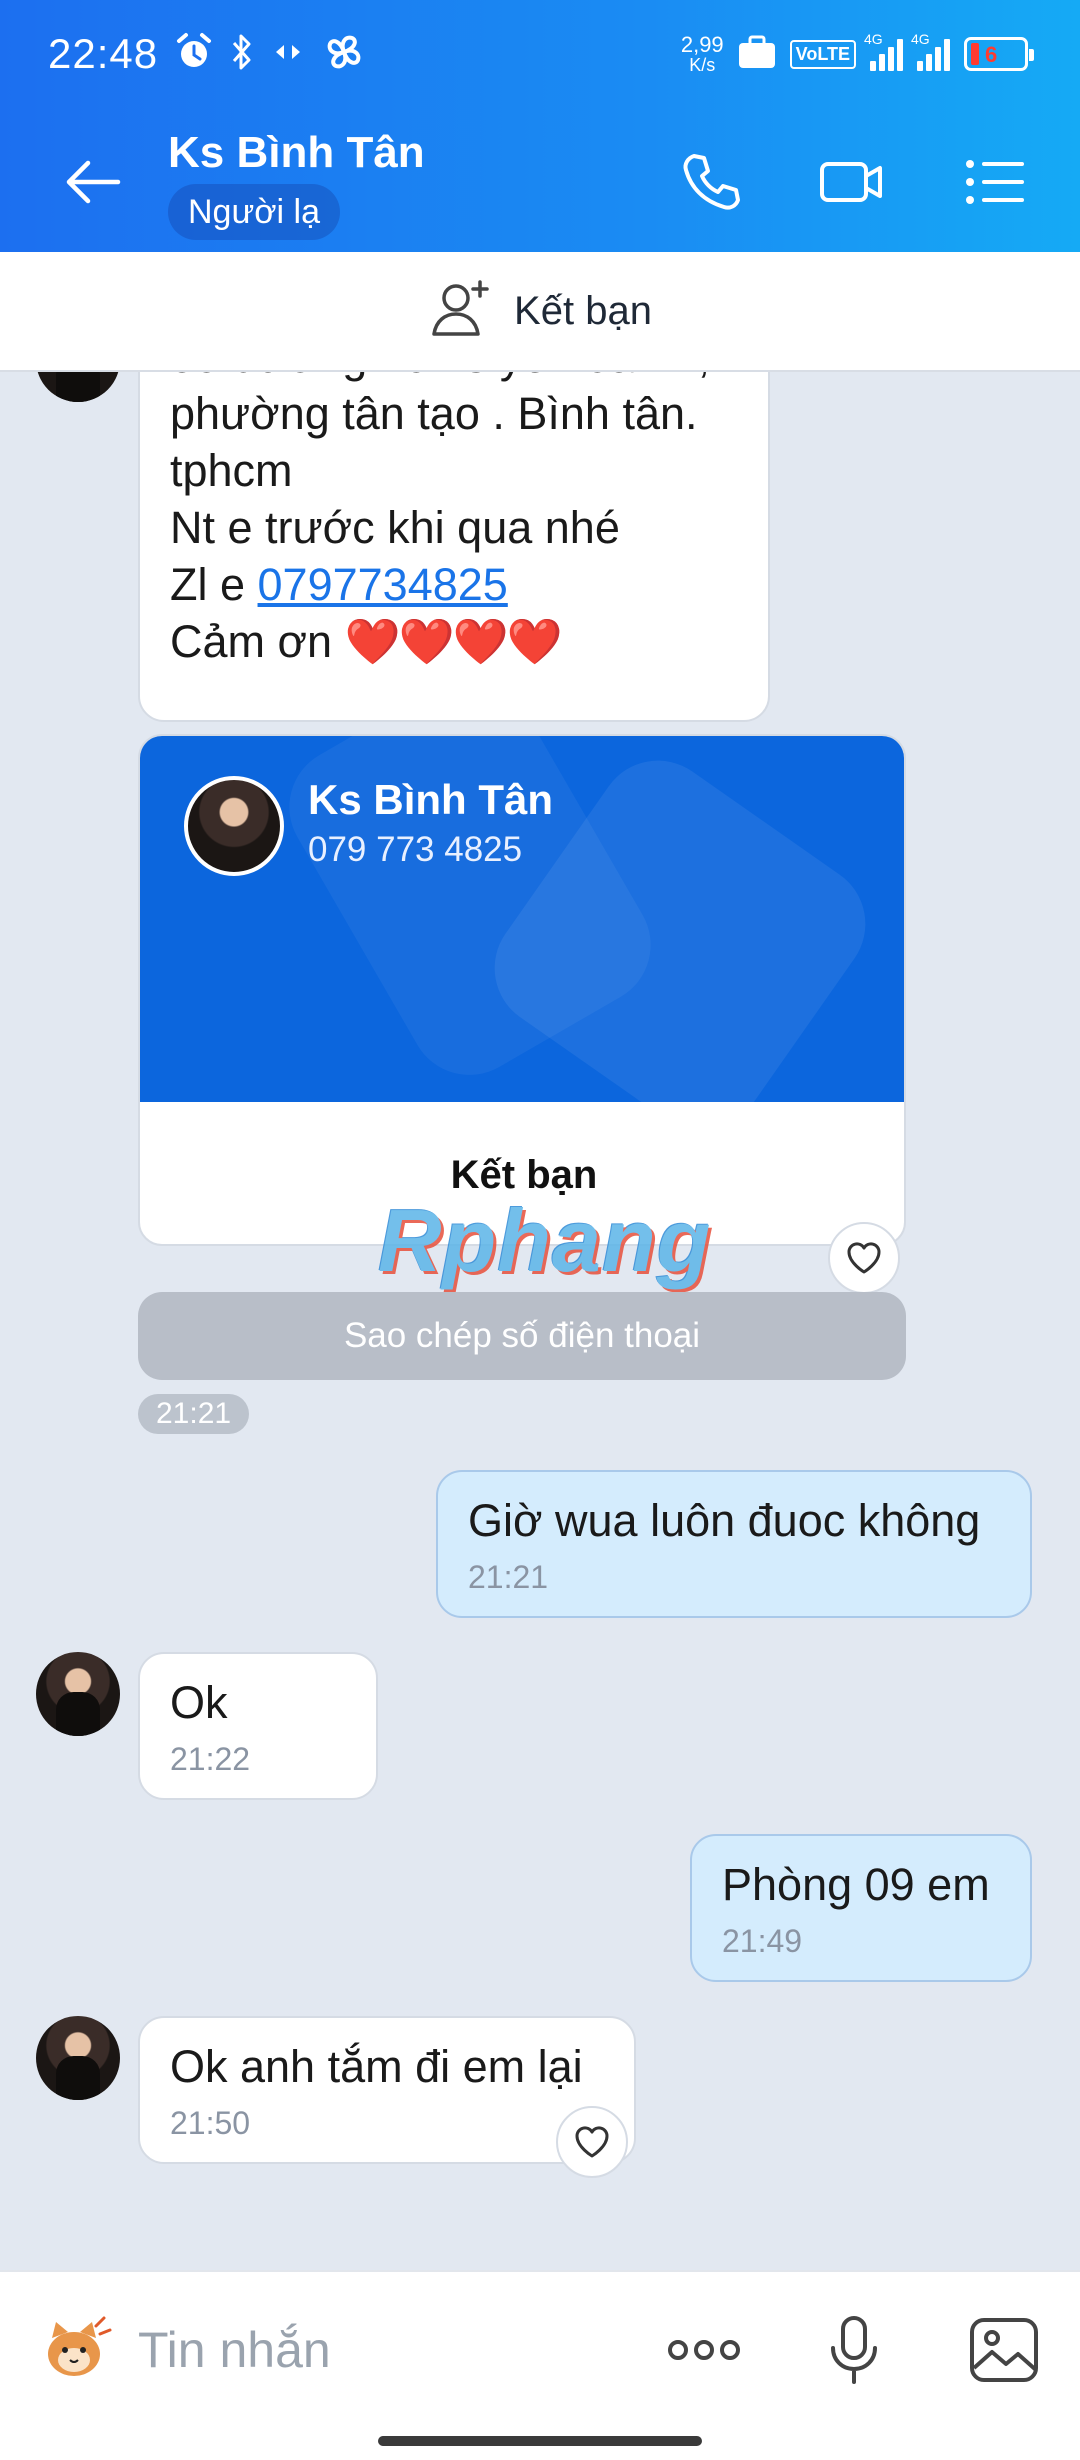  I want to click on message-time: 21:21, so click(508, 1577).